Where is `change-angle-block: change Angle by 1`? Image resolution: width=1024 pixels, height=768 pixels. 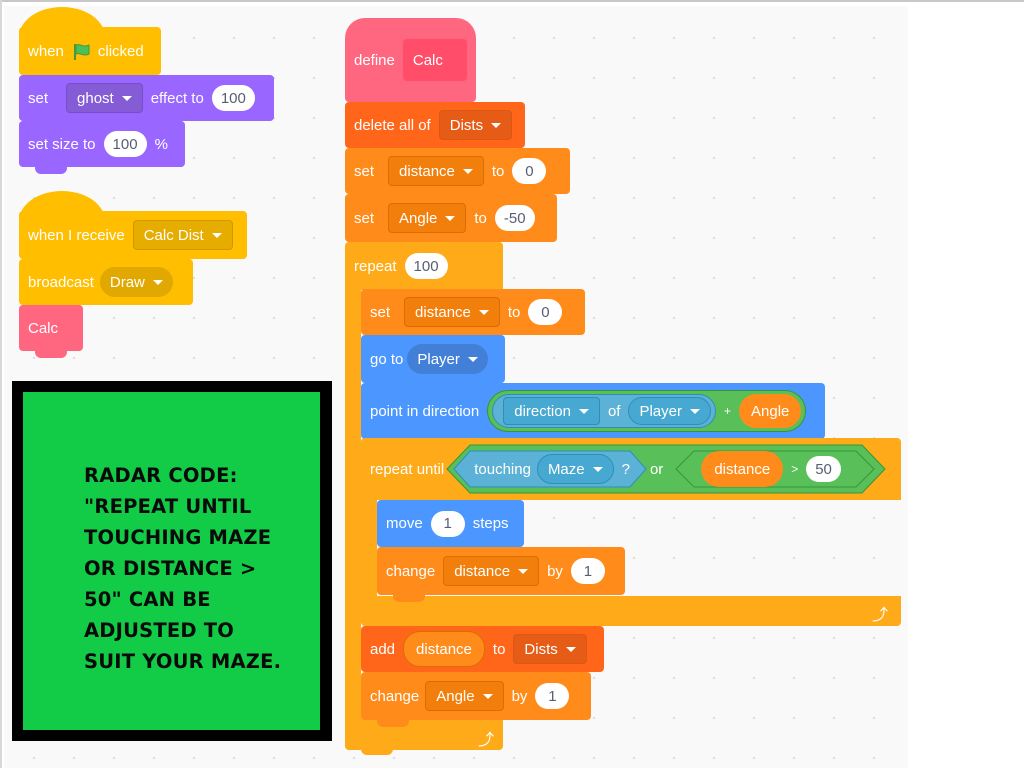
change-angle-block: change Angle by 1 is located at coordinates (476, 699).